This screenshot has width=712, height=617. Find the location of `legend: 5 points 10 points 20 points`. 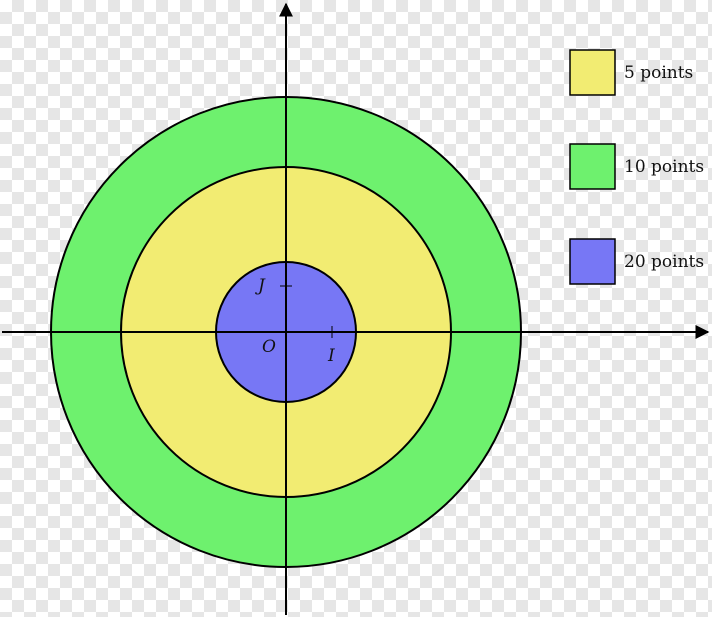

legend: 5 points 10 points 20 points is located at coordinates (636, 167).